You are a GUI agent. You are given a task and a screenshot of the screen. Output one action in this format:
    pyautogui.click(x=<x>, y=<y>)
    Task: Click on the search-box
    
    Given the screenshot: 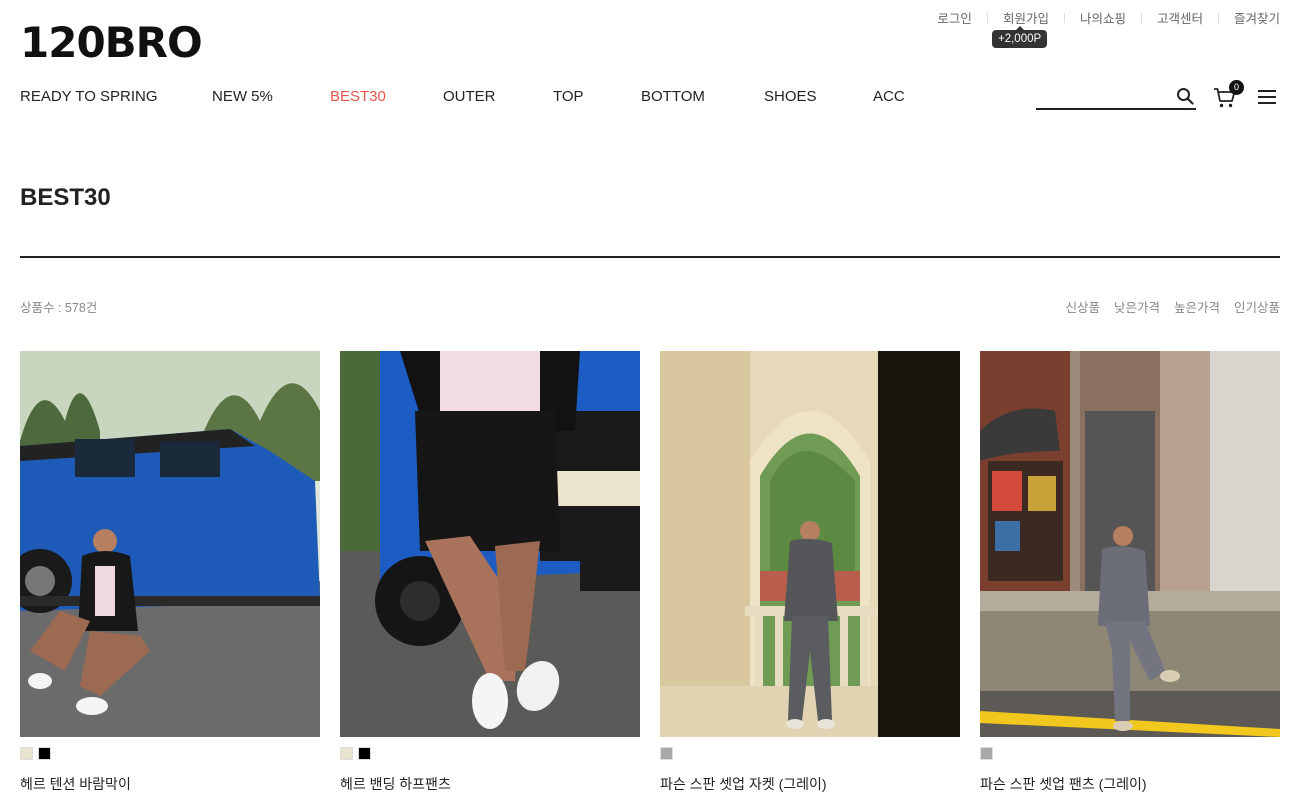 What is the action you would take?
    pyautogui.click(x=1116, y=97)
    